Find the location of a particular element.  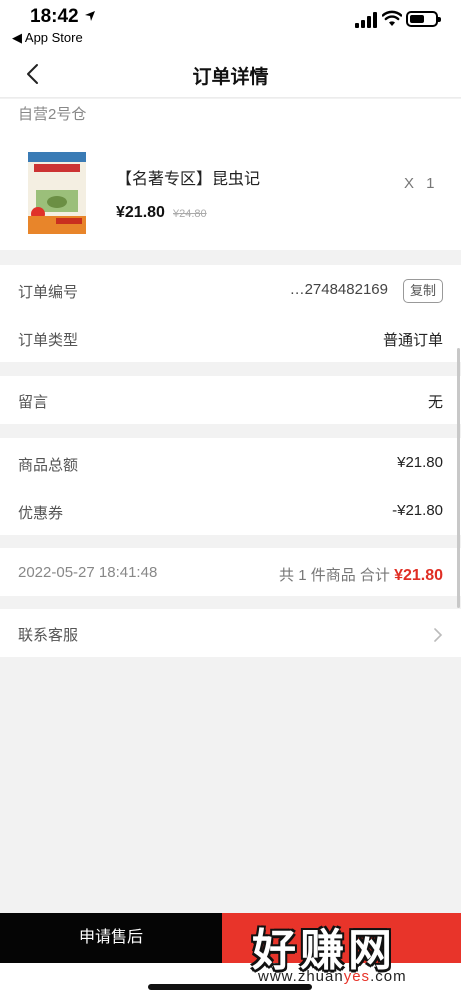

contact-service-row: 联系客服 is located at coordinates (230, 633).